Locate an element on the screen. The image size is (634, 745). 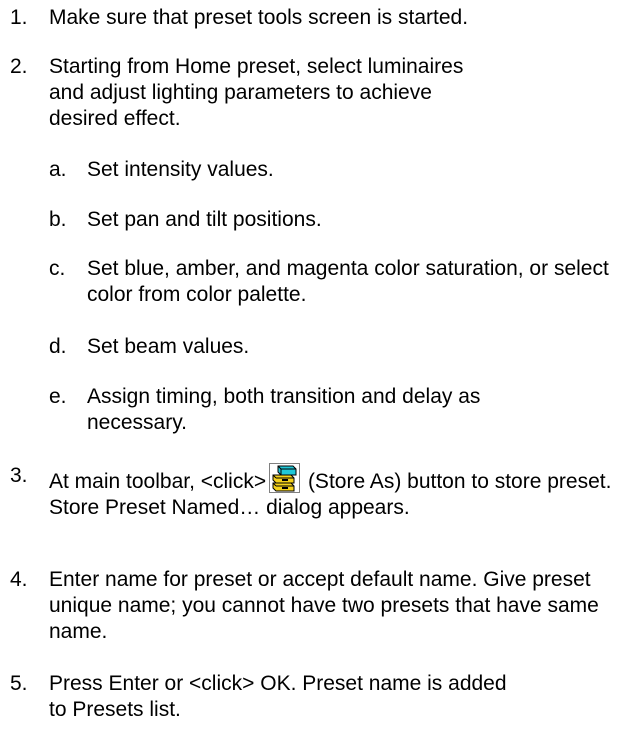
step-number: 5. is located at coordinates (19, 683).